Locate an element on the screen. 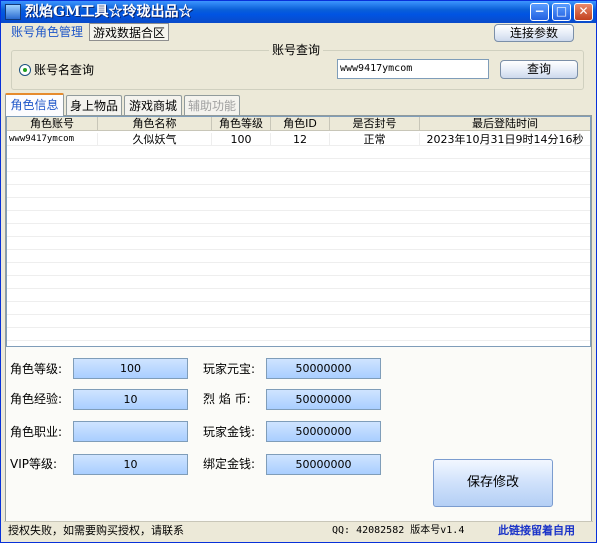 The width and height of the screenshot is (597, 543). flame-coin-label: 烈 焰 币: is located at coordinates (227, 399).